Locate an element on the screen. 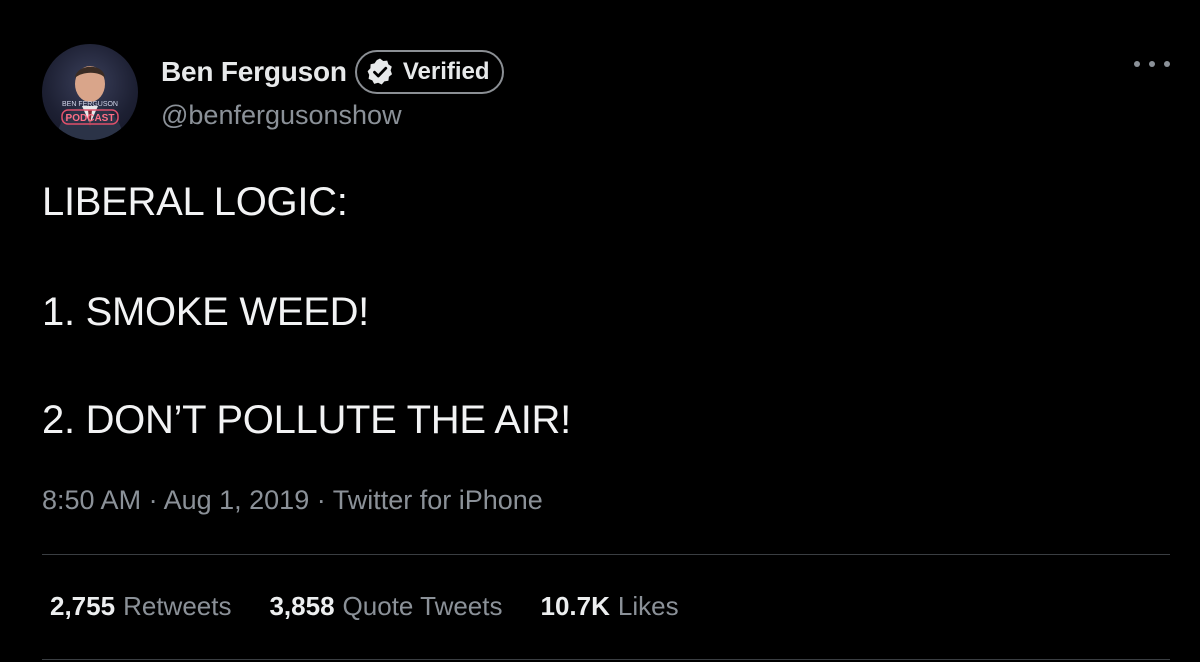  tweet-date: Aug 1, 2019 is located at coordinates (237, 500).